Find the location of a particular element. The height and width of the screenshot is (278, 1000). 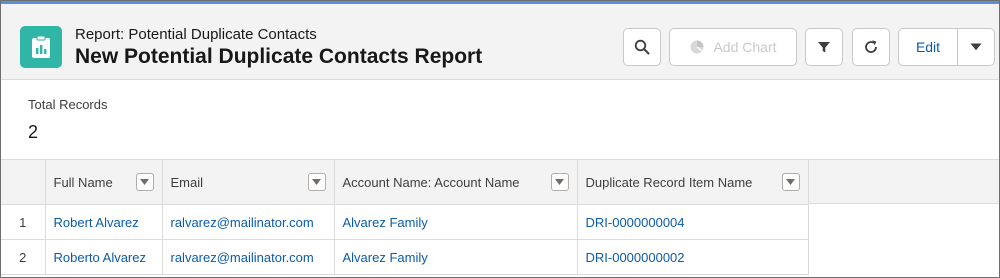

duplicate-record-item-link: DRI-0000000002 is located at coordinates (635, 257).